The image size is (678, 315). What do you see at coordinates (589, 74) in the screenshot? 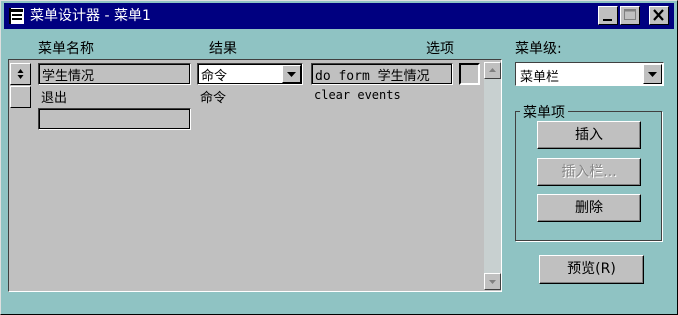
I see `menu-level-dropdown: 菜单栏` at bounding box center [589, 74].